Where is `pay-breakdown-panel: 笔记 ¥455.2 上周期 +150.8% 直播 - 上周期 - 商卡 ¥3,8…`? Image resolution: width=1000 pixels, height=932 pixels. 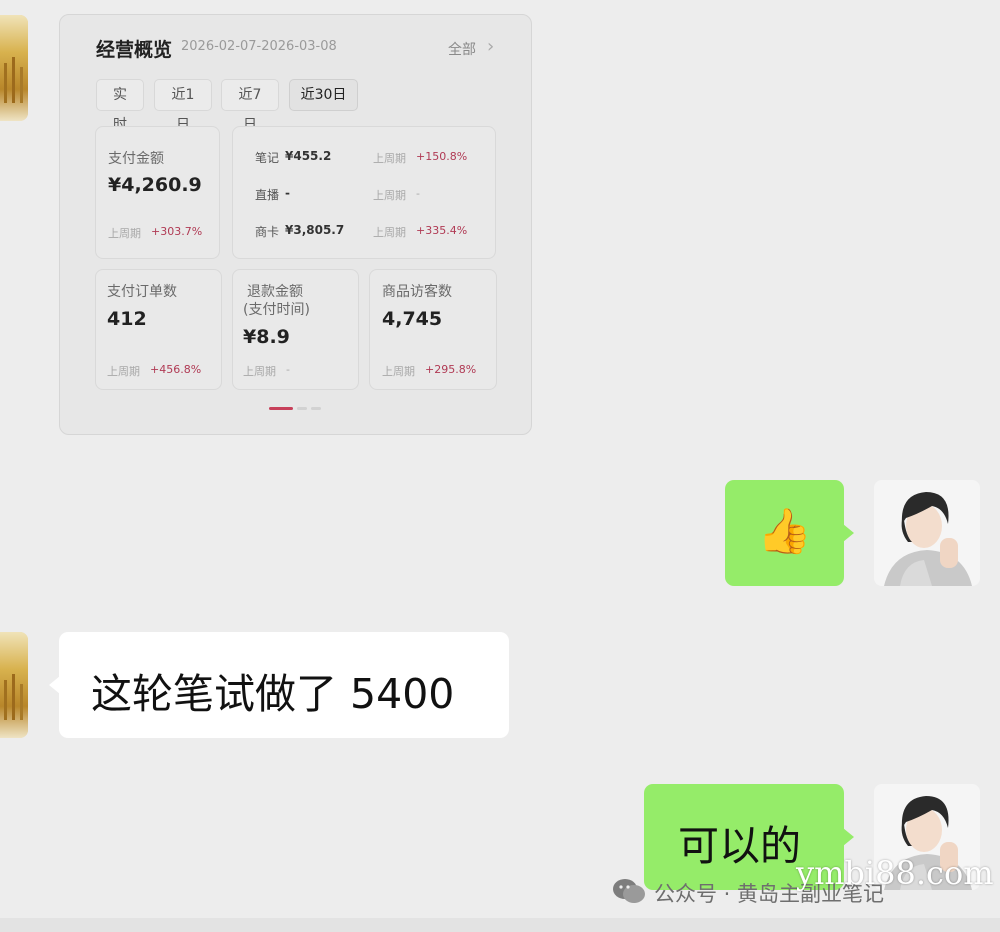
pay-breakdown-panel: 笔记 ¥455.2 上周期 +150.8% 直播 - 上周期 - 商卡 ¥3,8… is located at coordinates (364, 192).